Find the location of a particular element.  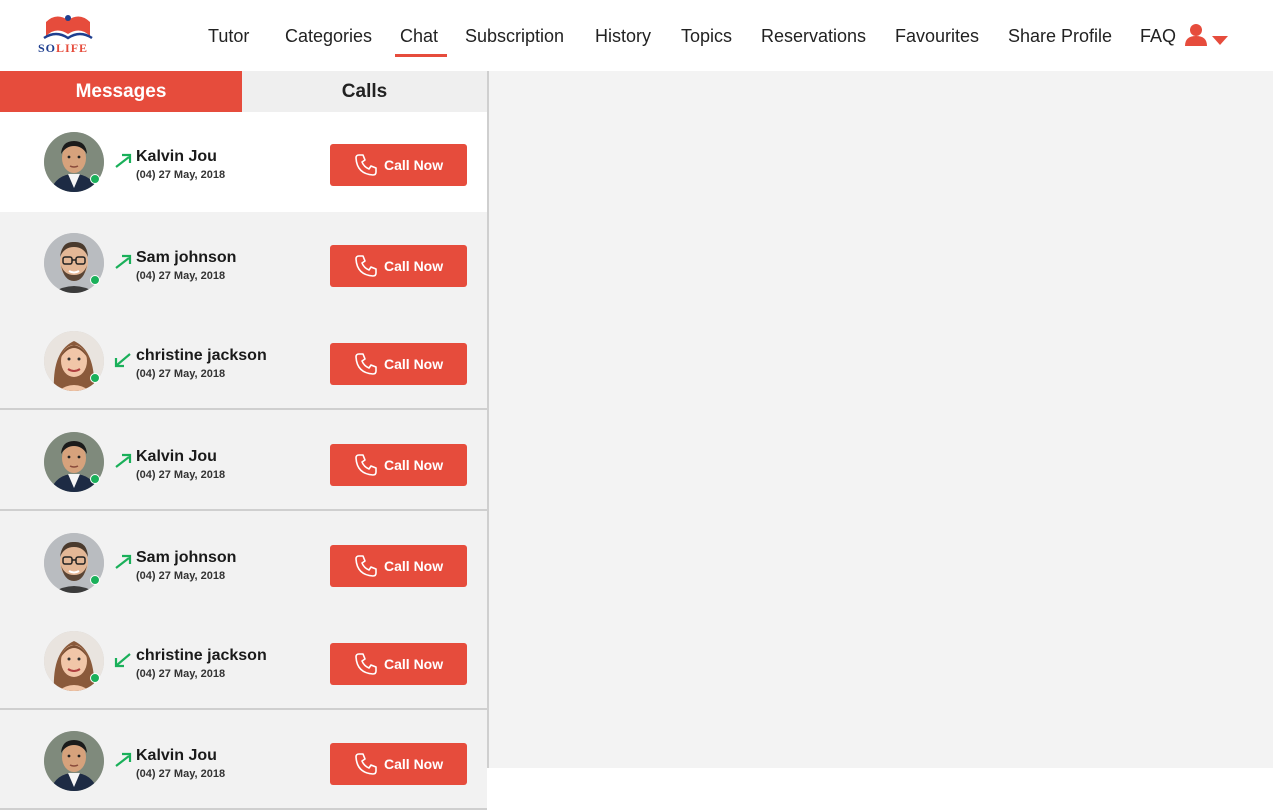

logo-wordmark: SOLIFE is located at coordinates (69, 48).